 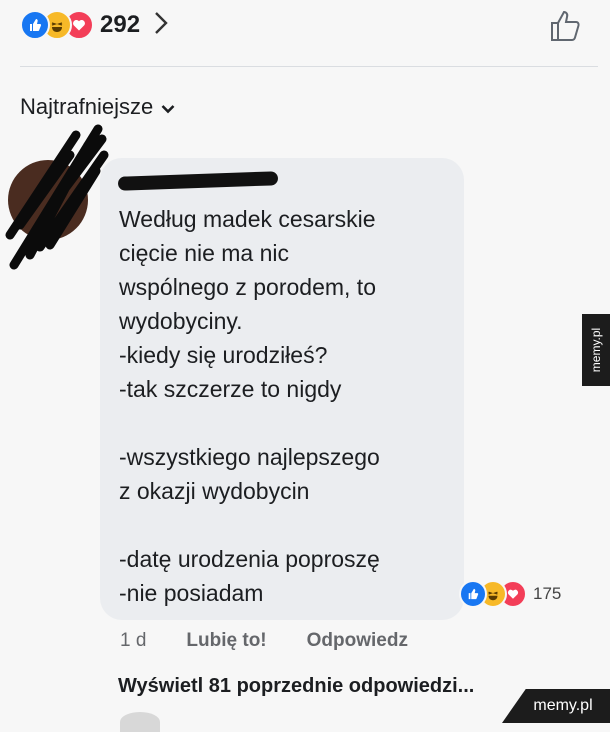 What do you see at coordinates (94, 25) in the screenshot?
I see `post-reaction-summary: 292` at bounding box center [94, 25].